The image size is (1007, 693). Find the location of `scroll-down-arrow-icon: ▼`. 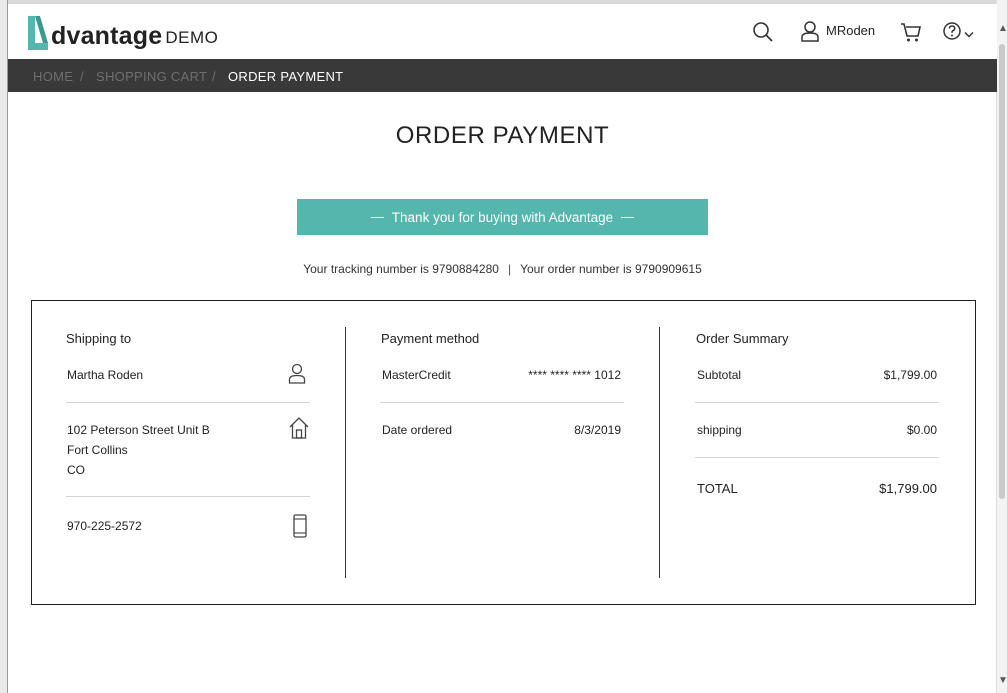

scroll-down-arrow-icon: ▼ is located at coordinates (1002, 681).